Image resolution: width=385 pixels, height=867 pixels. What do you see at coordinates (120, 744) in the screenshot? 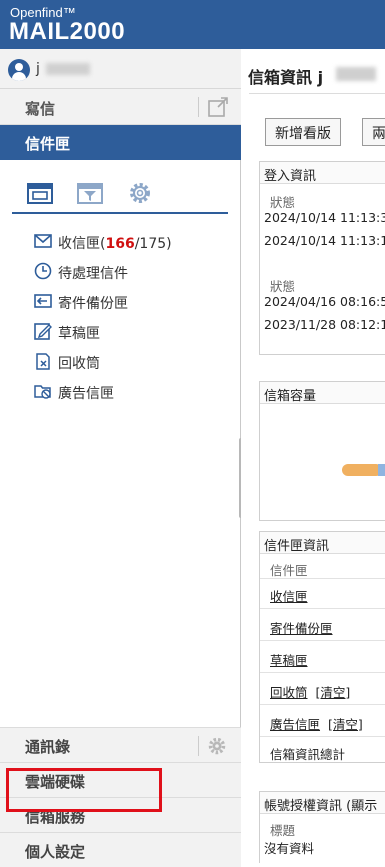
I see `nav-address-book: 通訊錄` at bounding box center [120, 744].